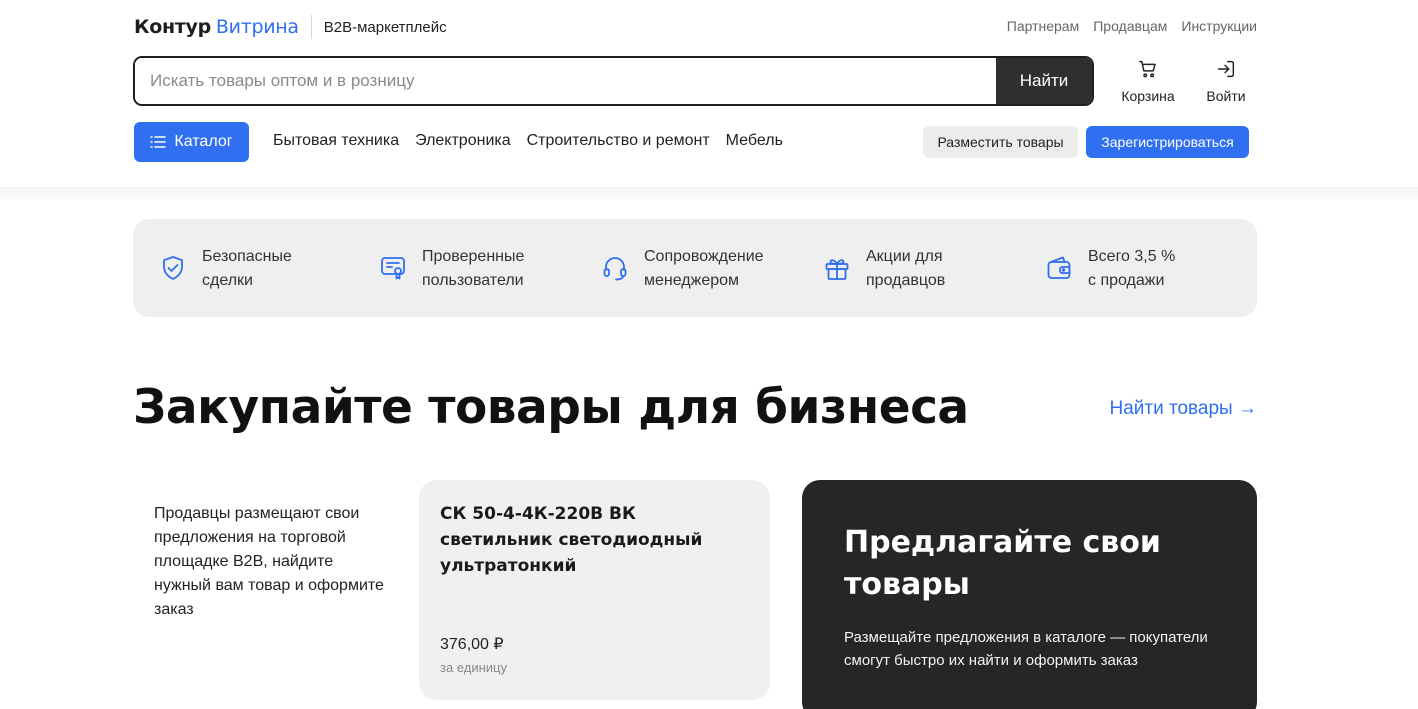 Image resolution: width=1418 pixels, height=709 pixels. What do you see at coordinates (1226, 96) in the screenshot?
I see `login-label: Войти` at bounding box center [1226, 96].